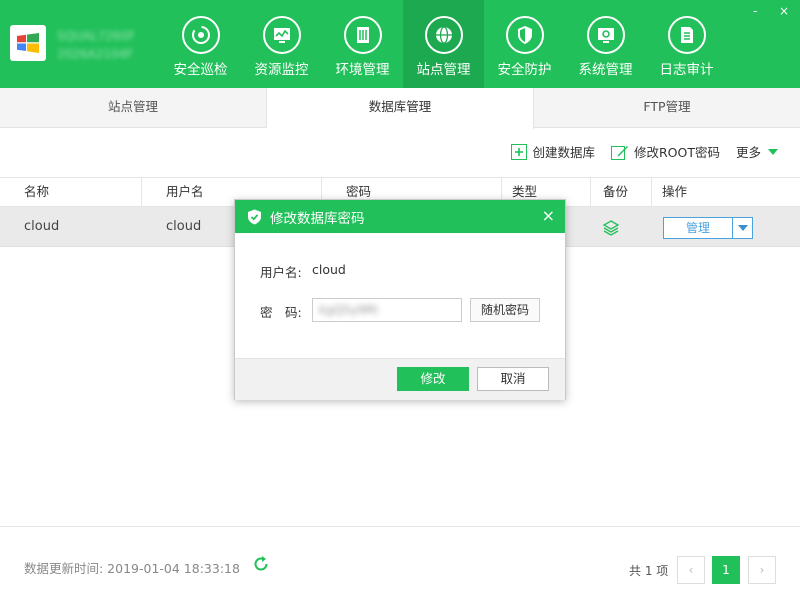 This screenshot has width=800, height=600. Describe the element at coordinates (686, 35) in the screenshot. I see `log-icon` at that location.